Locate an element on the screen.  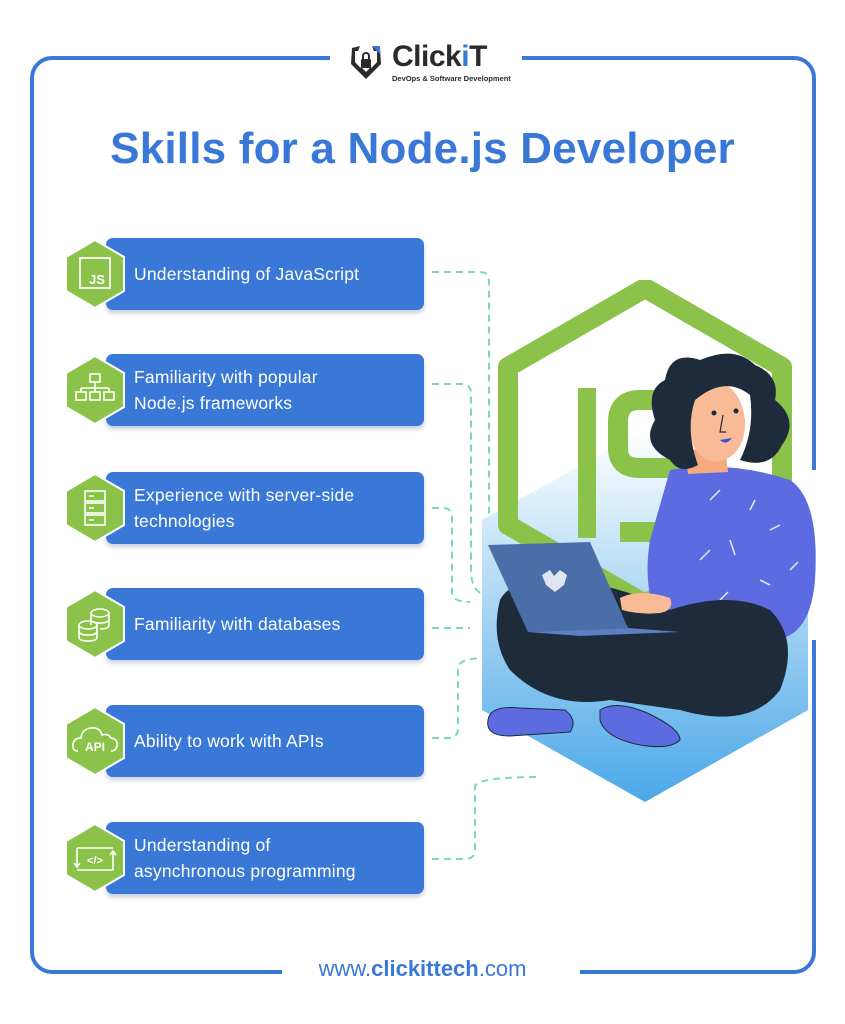
hand is located at coordinates (646, 603).